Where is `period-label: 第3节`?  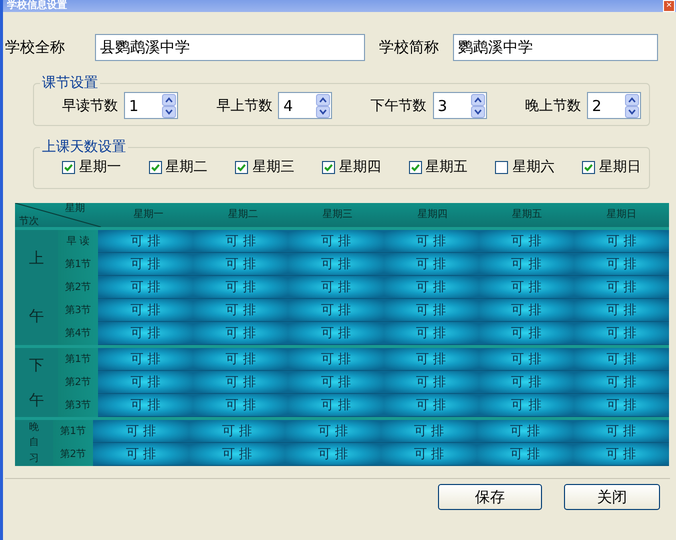 period-label: 第3节 is located at coordinates (78, 310).